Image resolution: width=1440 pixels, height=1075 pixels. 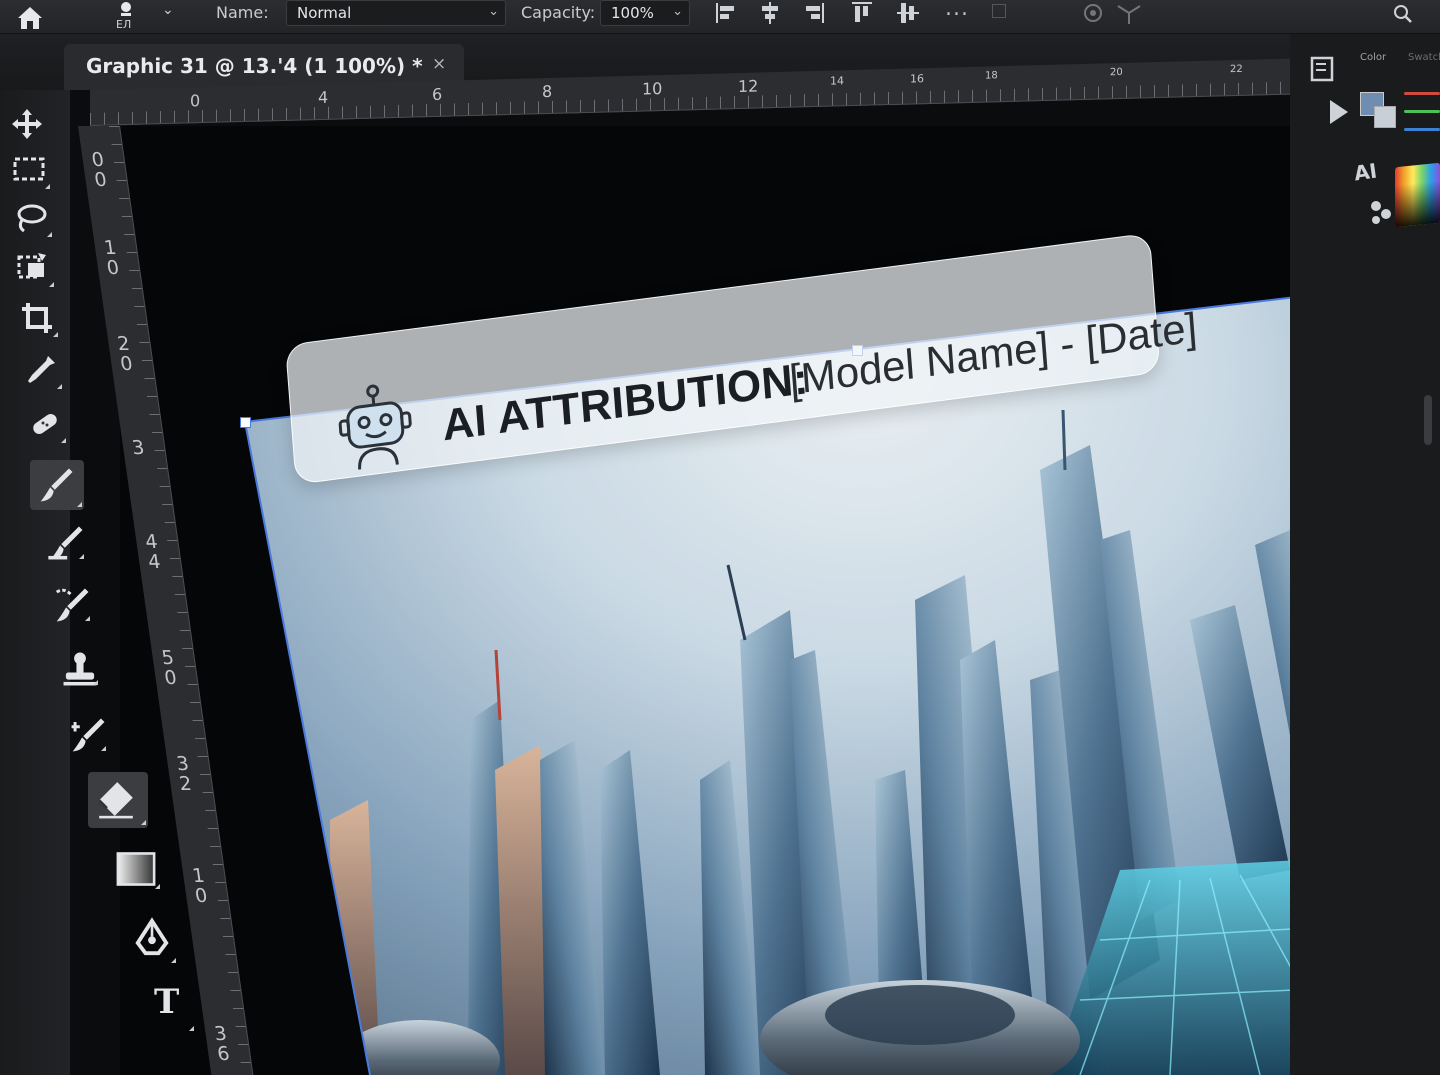 What do you see at coordinates (167, 1002) in the screenshot?
I see `type-icon: T` at bounding box center [167, 1002].